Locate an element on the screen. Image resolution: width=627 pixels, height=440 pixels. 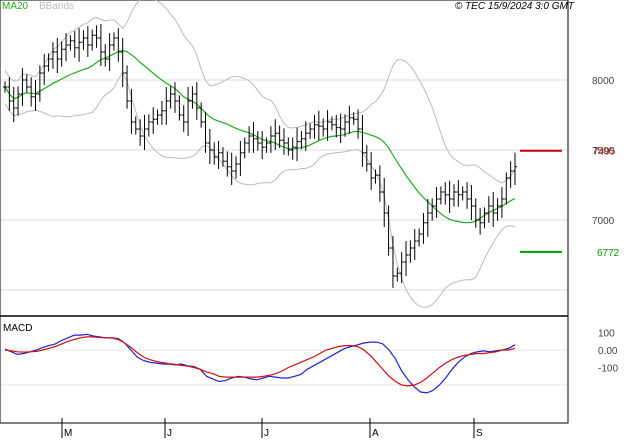
macd-y-ticks: 100 0.00 -100 is located at coordinates (608, 352).